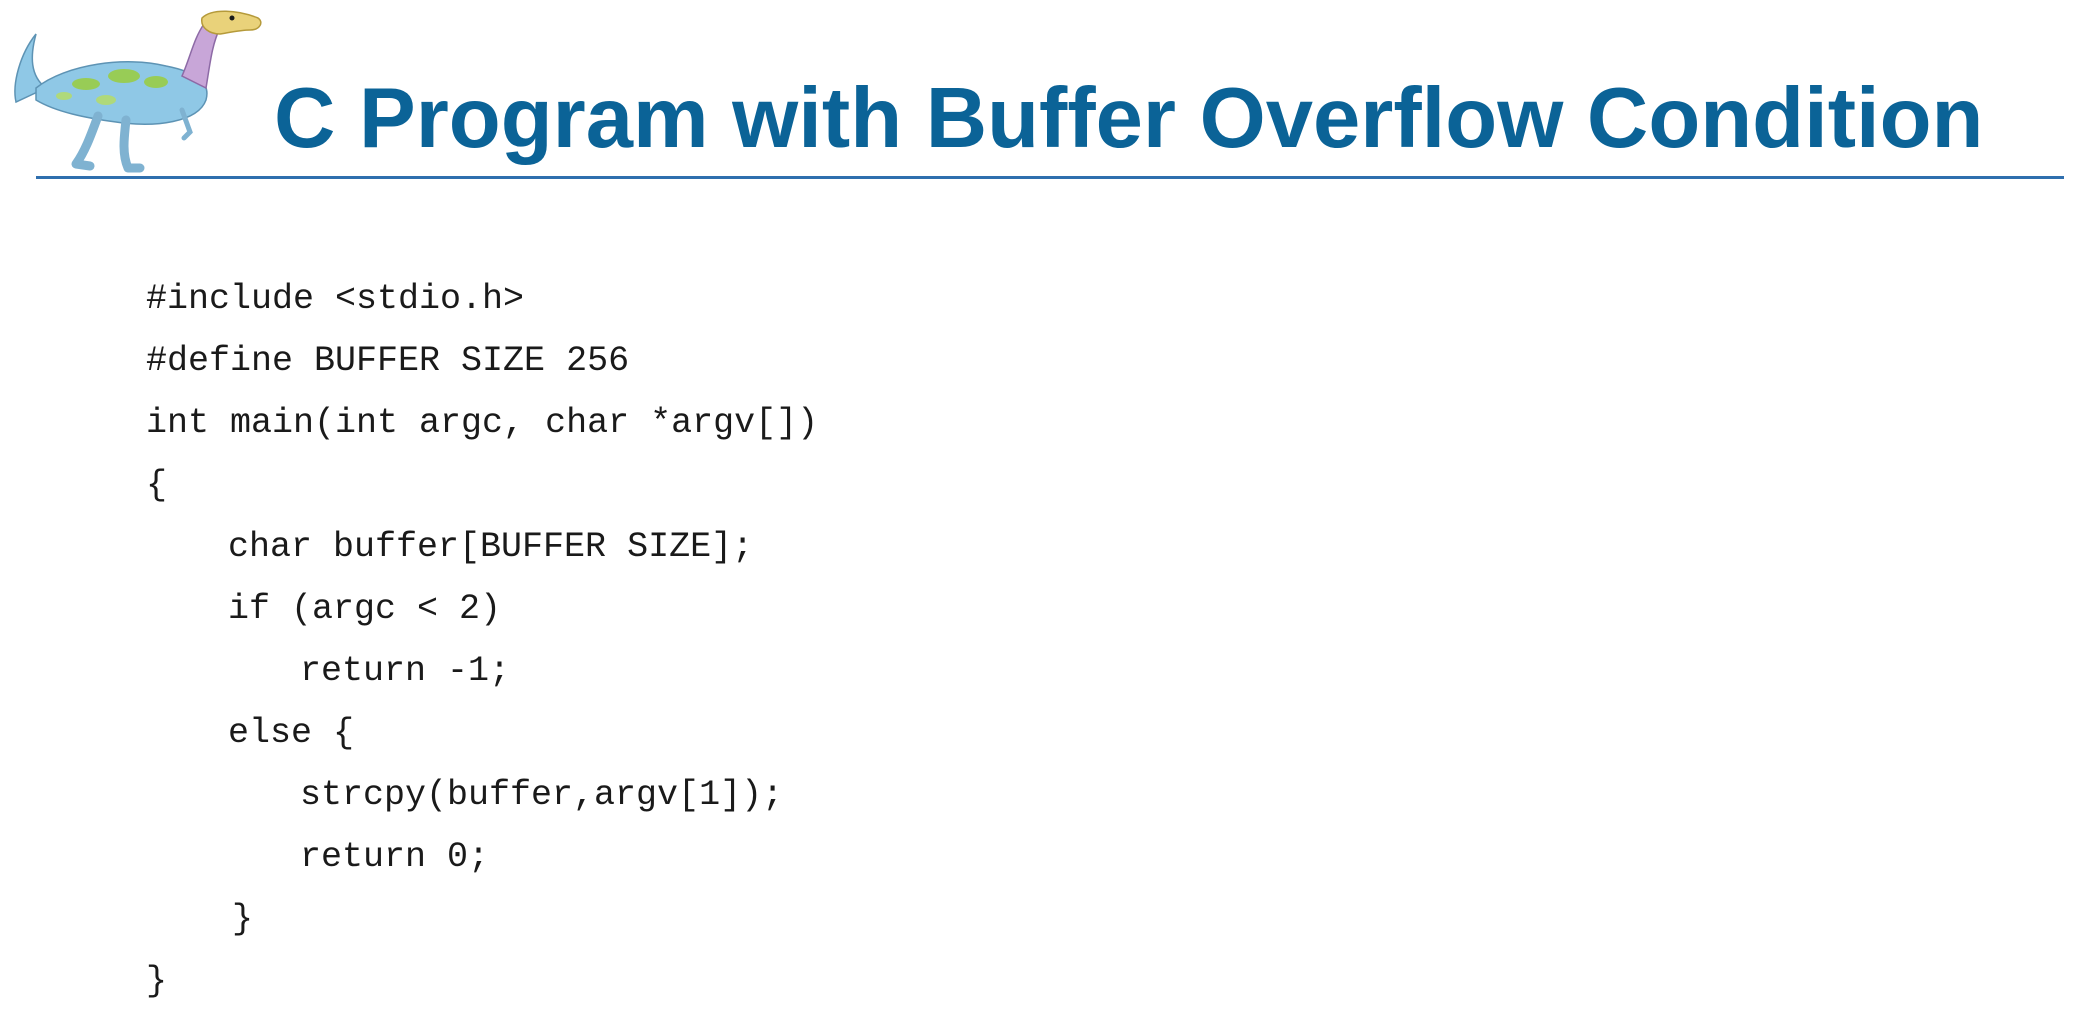 Image resolution: width=2090 pixels, height=1012 pixels. What do you see at coordinates (1129, 118) in the screenshot?
I see `slide-title: C Program with Buffer Overflow Condition` at bounding box center [1129, 118].